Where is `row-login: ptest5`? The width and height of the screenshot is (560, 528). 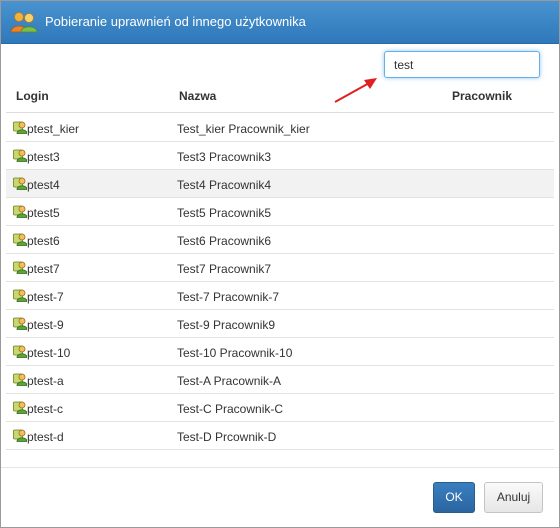 row-login: ptest5 is located at coordinates (43, 213).